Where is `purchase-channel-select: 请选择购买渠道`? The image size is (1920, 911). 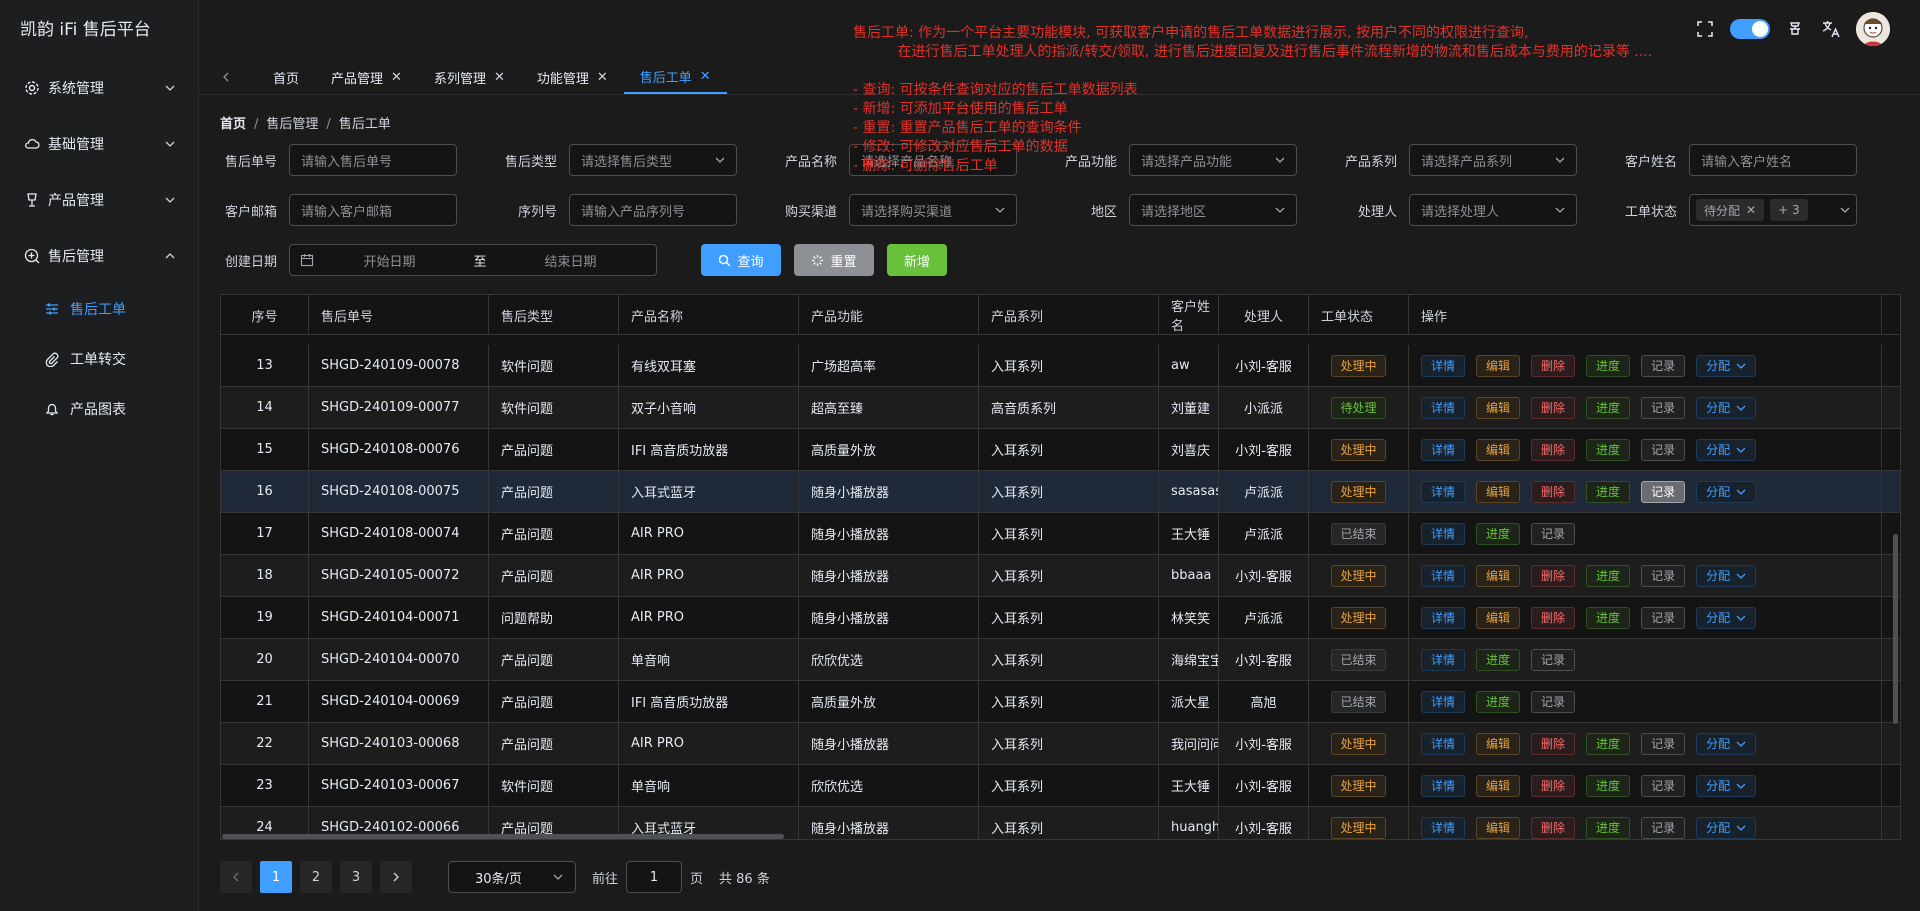 purchase-channel-select: 请选择购买渠道 is located at coordinates (933, 210).